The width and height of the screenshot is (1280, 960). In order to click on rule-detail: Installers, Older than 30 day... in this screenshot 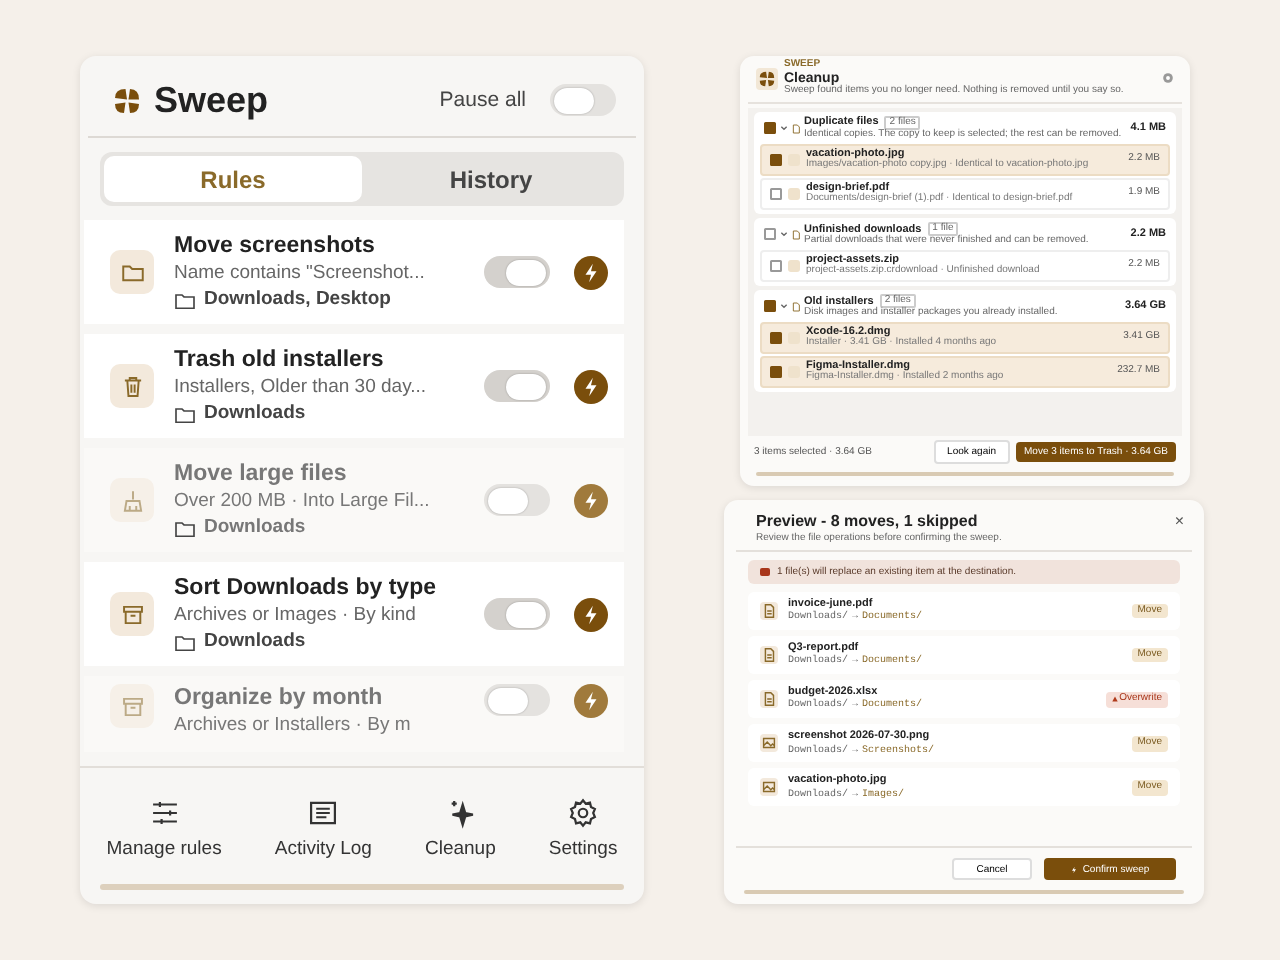, I will do `click(301, 388)`.